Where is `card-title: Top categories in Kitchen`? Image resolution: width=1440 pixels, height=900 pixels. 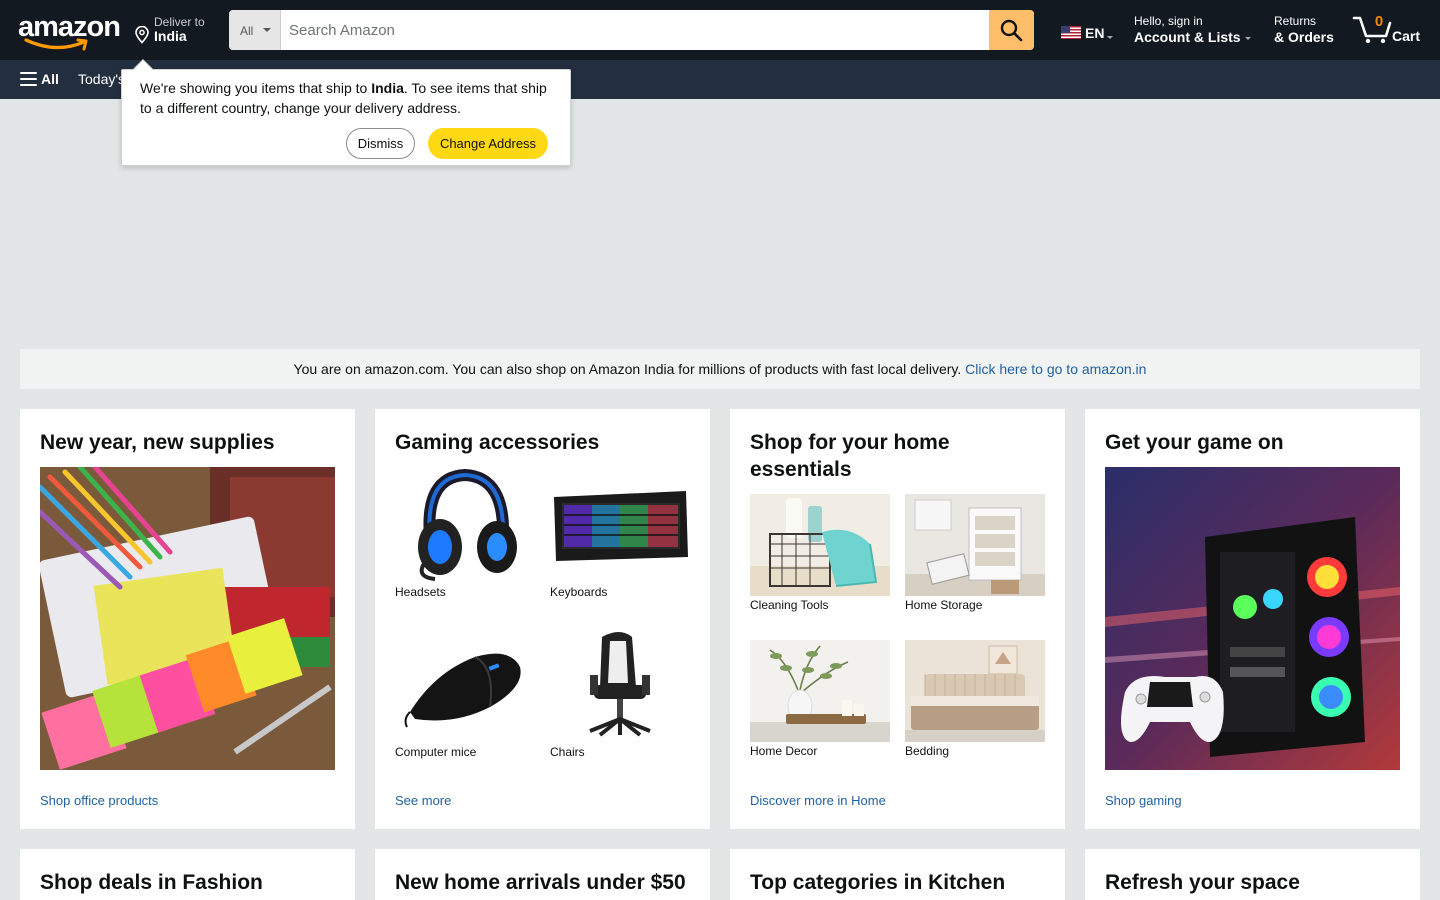
card-title: Top categories in Kitchen is located at coordinates (878, 882).